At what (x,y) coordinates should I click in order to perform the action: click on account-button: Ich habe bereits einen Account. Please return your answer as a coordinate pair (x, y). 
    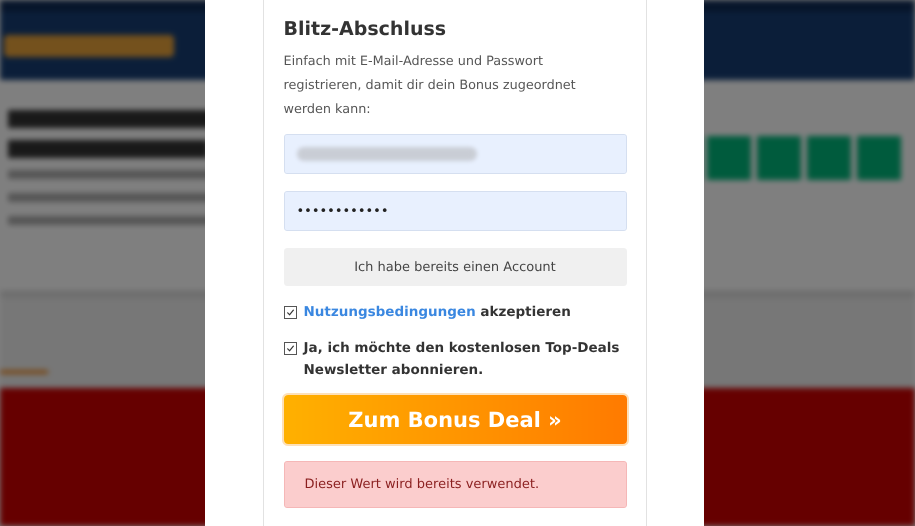
    Looking at the image, I should click on (455, 267).